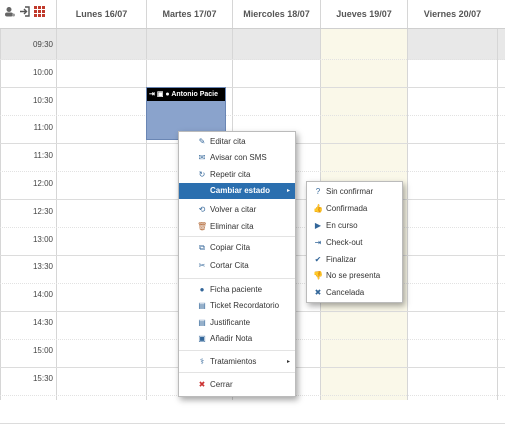 The height and width of the screenshot is (424, 505). I want to click on time-label: 11:30, so click(43, 156).